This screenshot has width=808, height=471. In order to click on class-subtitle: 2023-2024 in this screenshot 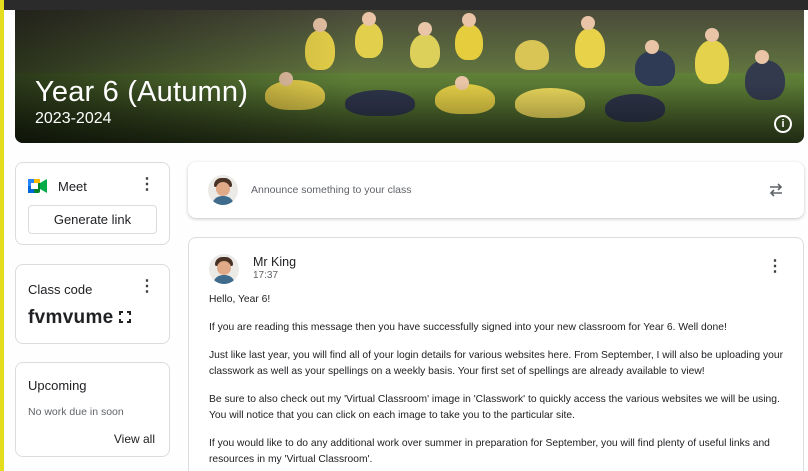, I will do `click(73, 118)`.